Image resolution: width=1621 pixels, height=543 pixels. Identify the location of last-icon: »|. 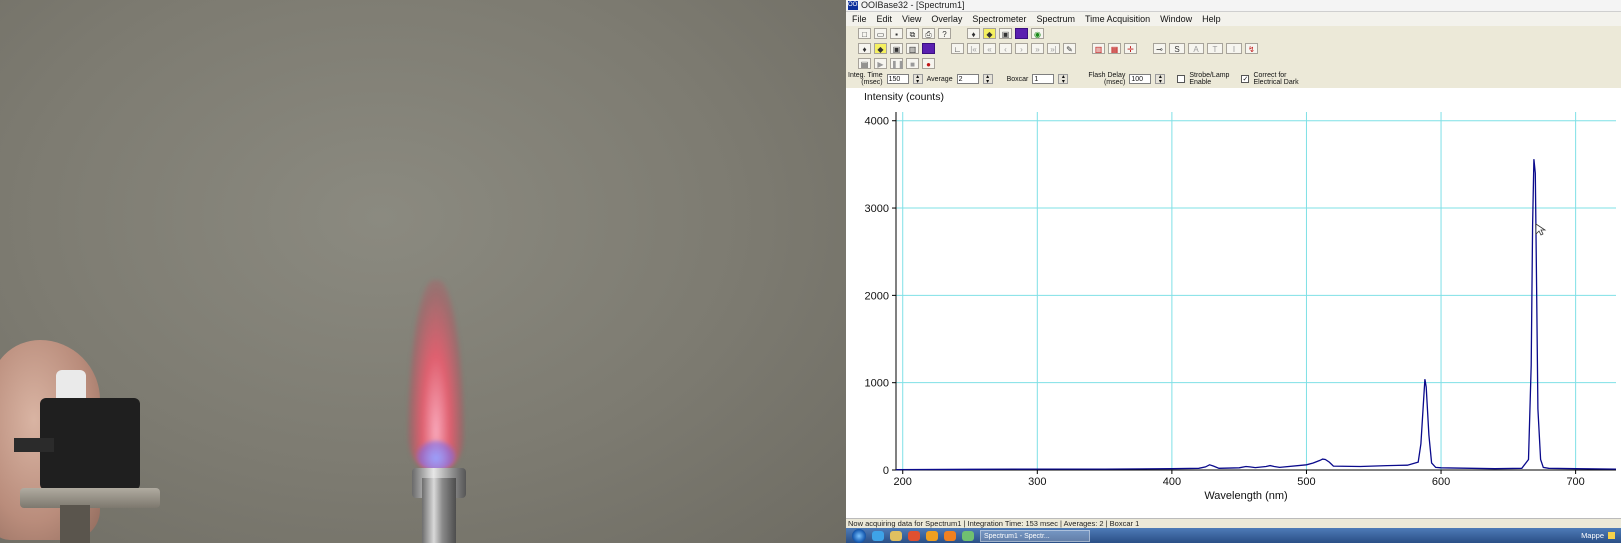
(1053, 48).